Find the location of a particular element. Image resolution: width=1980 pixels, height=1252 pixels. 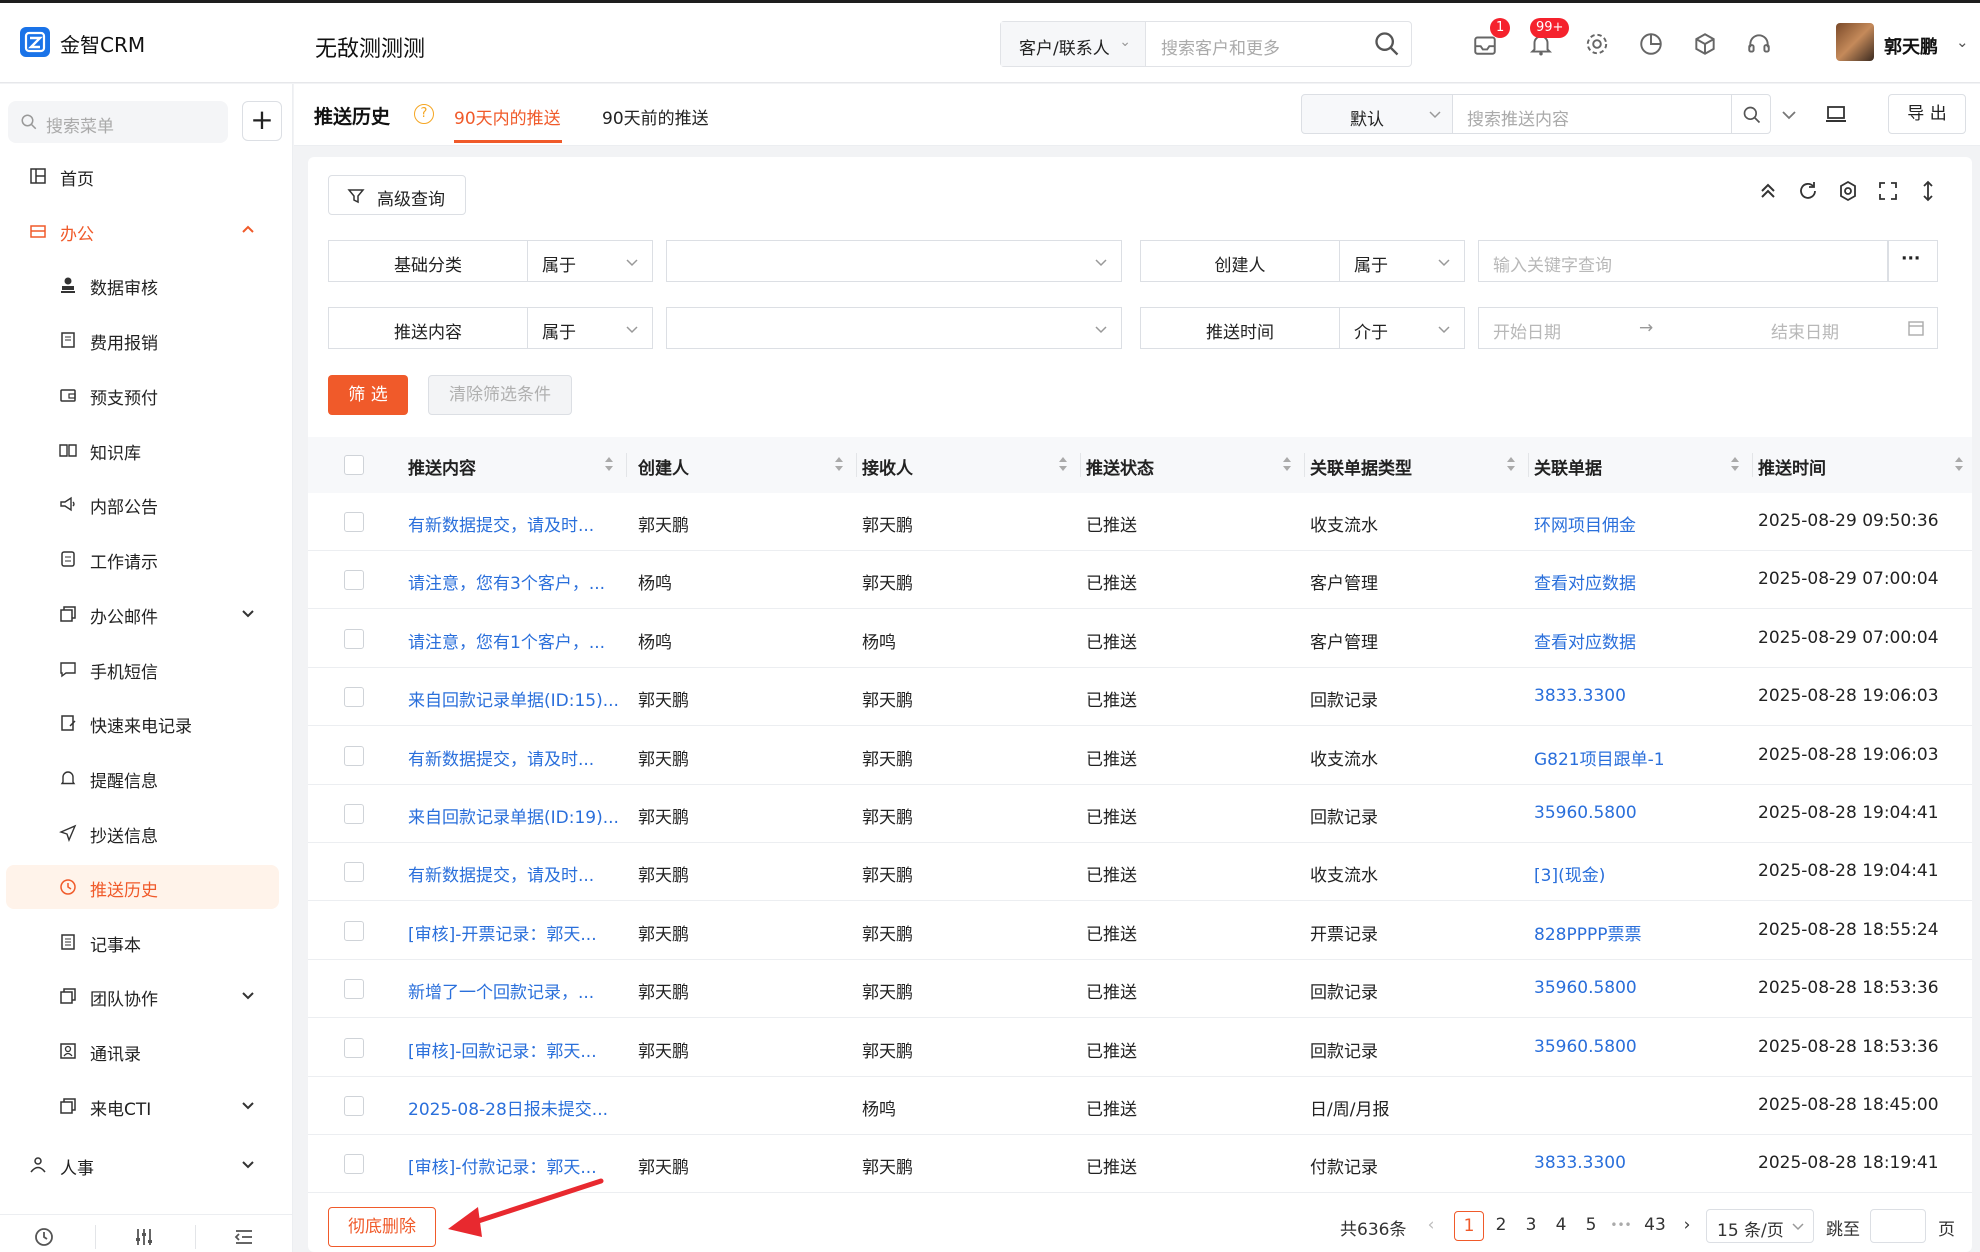

page-button: 3 is located at coordinates (1531, 1226).